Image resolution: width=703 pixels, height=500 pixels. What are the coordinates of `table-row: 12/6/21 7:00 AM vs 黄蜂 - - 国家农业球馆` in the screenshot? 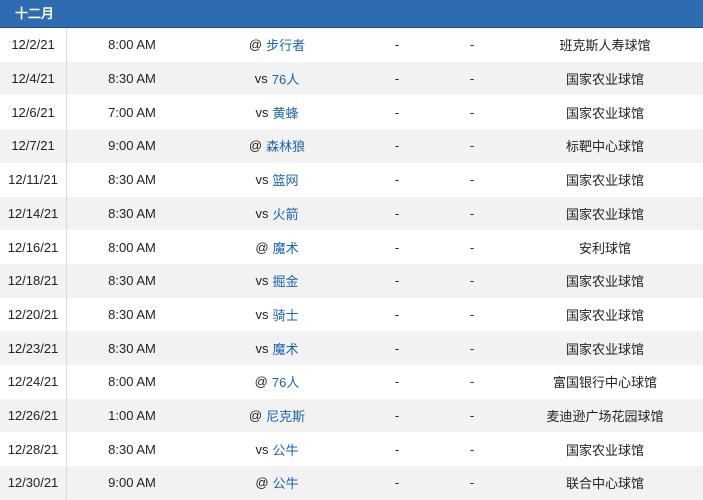 It's located at (351, 112).